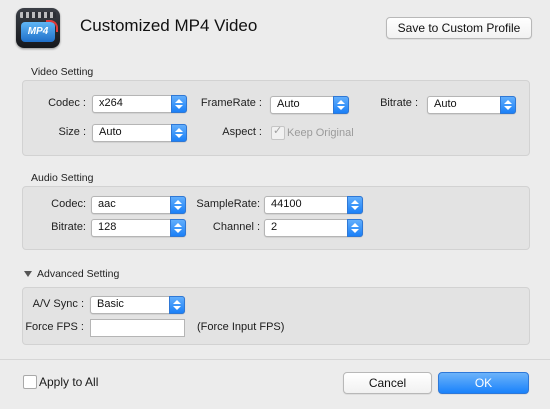  I want to click on video-bitrate-label: Bitrate :, so click(399, 103).